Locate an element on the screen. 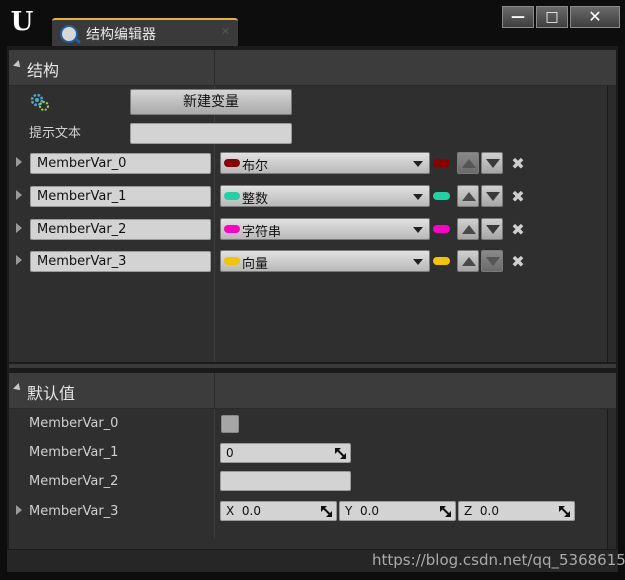  type-label: 布尔 is located at coordinates (255, 166).